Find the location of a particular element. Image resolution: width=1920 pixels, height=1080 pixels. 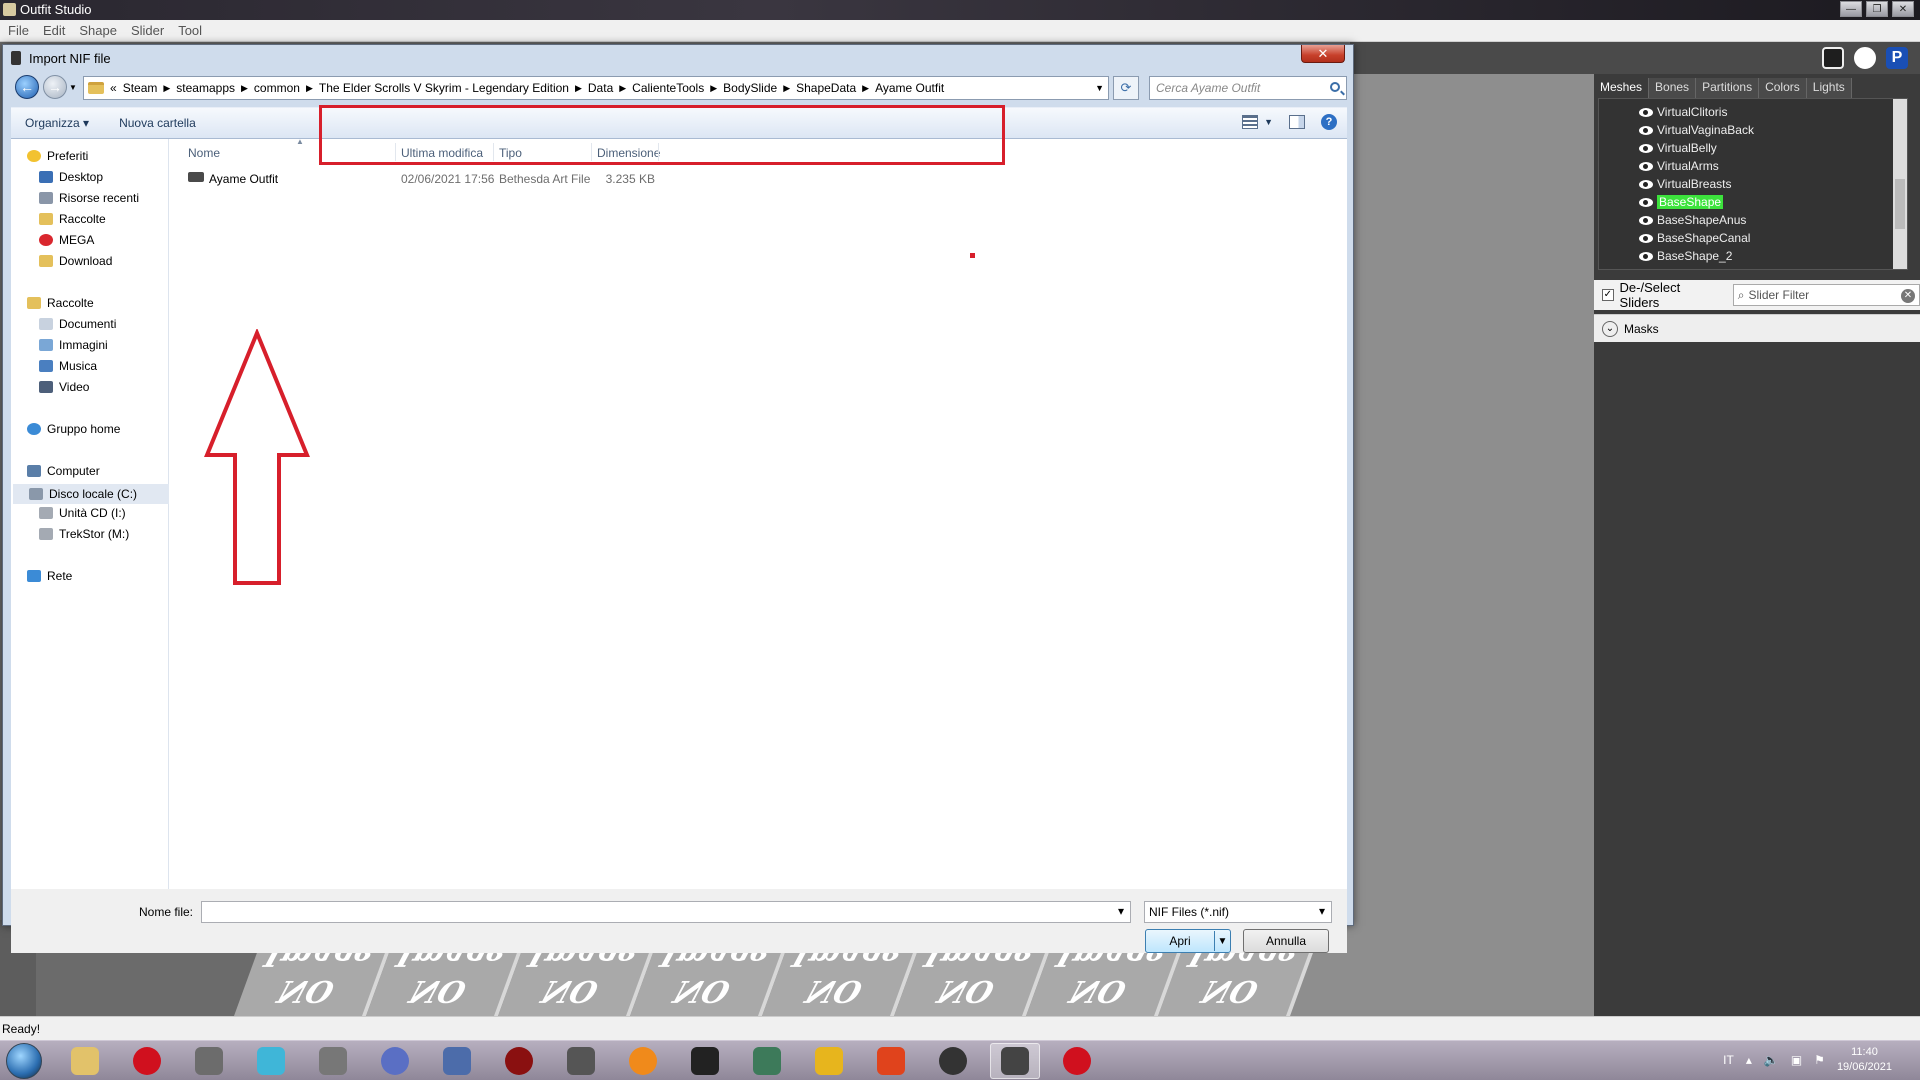

nav-collections: Raccolte is located at coordinates (72, 219).